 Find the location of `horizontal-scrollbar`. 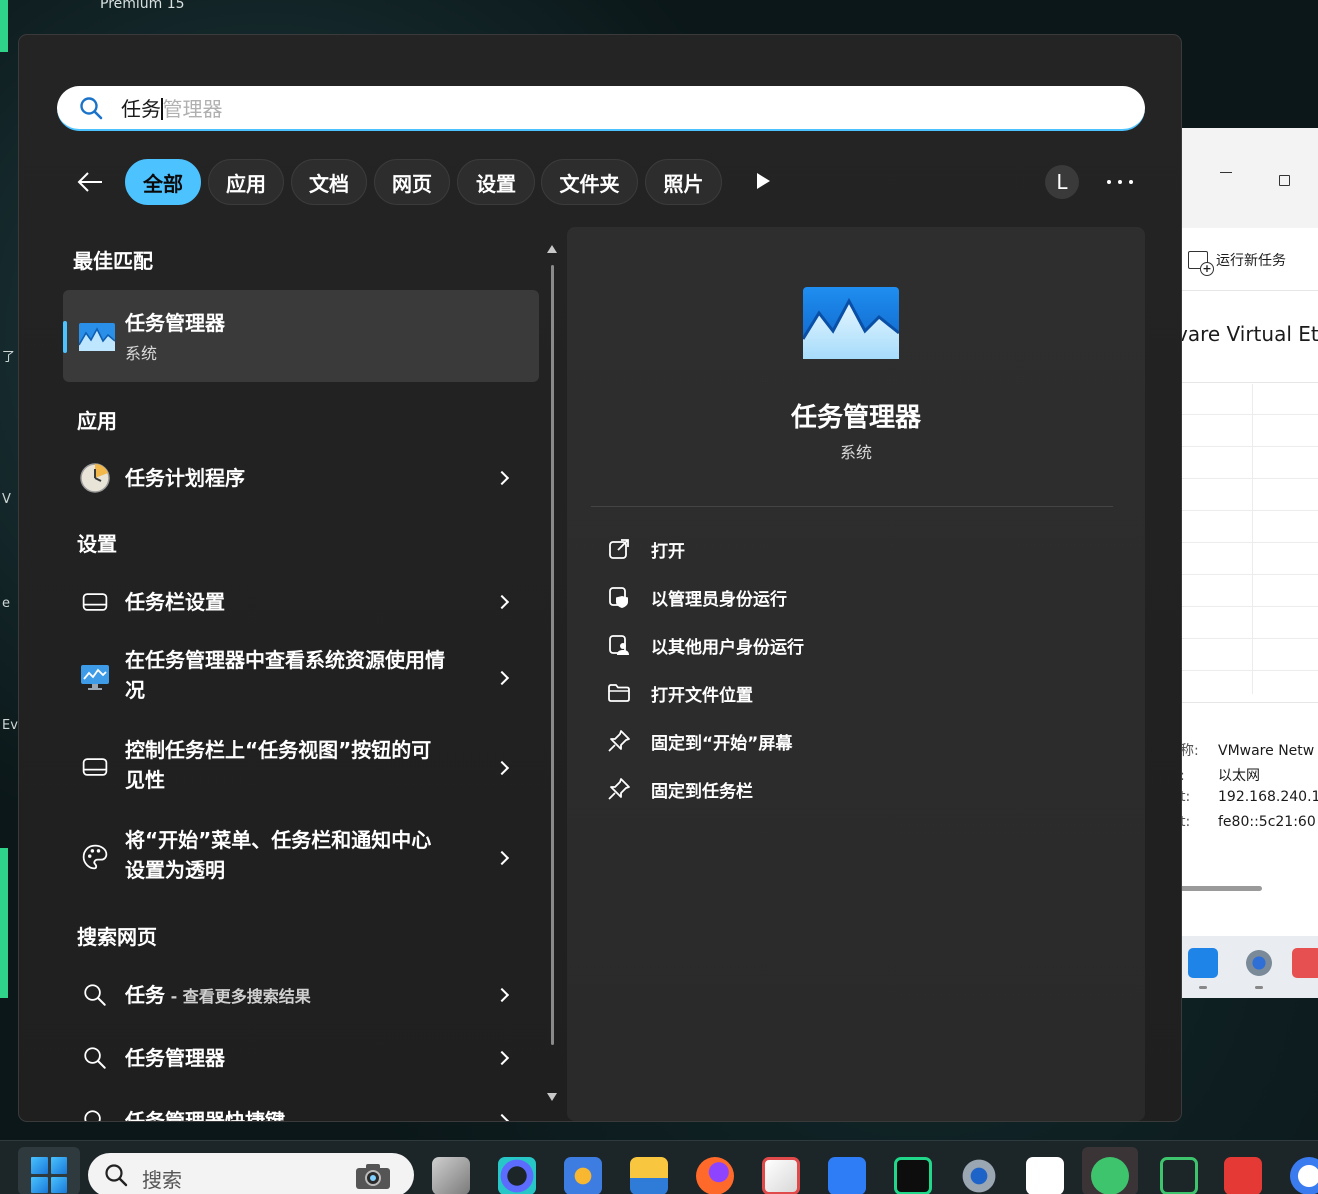

horizontal-scrollbar is located at coordinates (1221, 888).